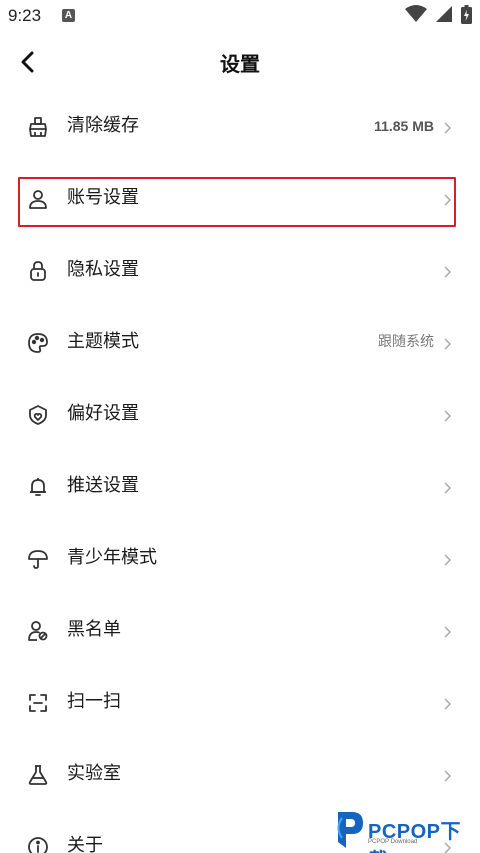 The image size is (480, 853). I want to click on setting-row-blacklist: 黑名单, so click(240, 631).